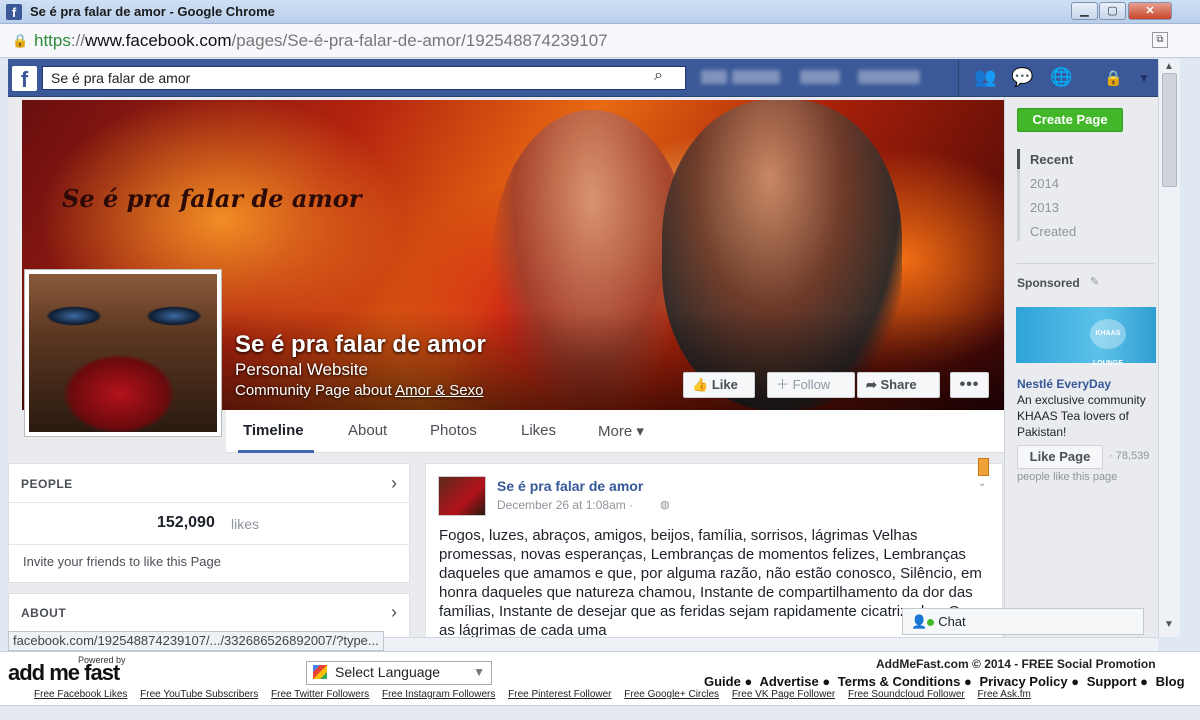 The height and width of the screenshot is (720, 1200). I want to click on tab-about: About, so click(367, 430).